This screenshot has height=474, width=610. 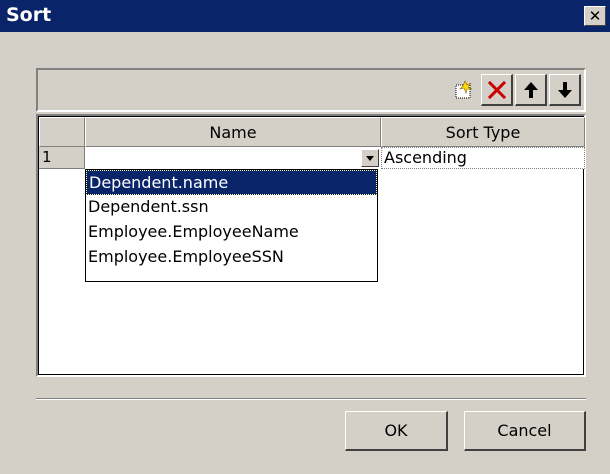 What do you see at coordinates (311, 90) in the screenshot?
I see `grid-toolbar` at bounding box center [311, 90].